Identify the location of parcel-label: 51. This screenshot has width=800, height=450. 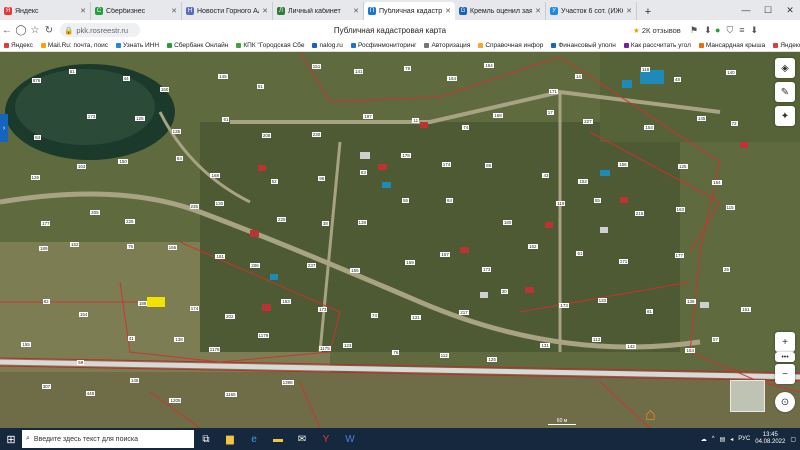
(72, 71).